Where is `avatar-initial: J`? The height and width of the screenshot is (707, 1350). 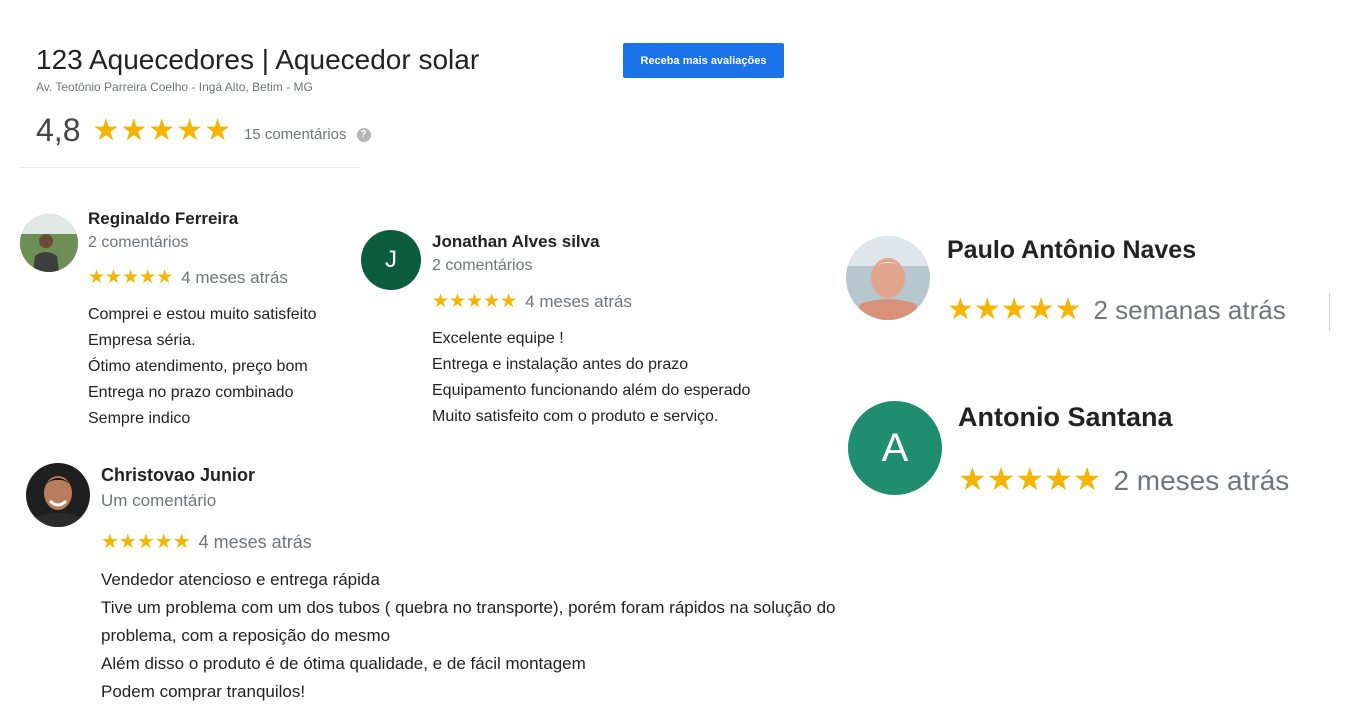 avatar-initial: J is located at coordinates (391, 260).